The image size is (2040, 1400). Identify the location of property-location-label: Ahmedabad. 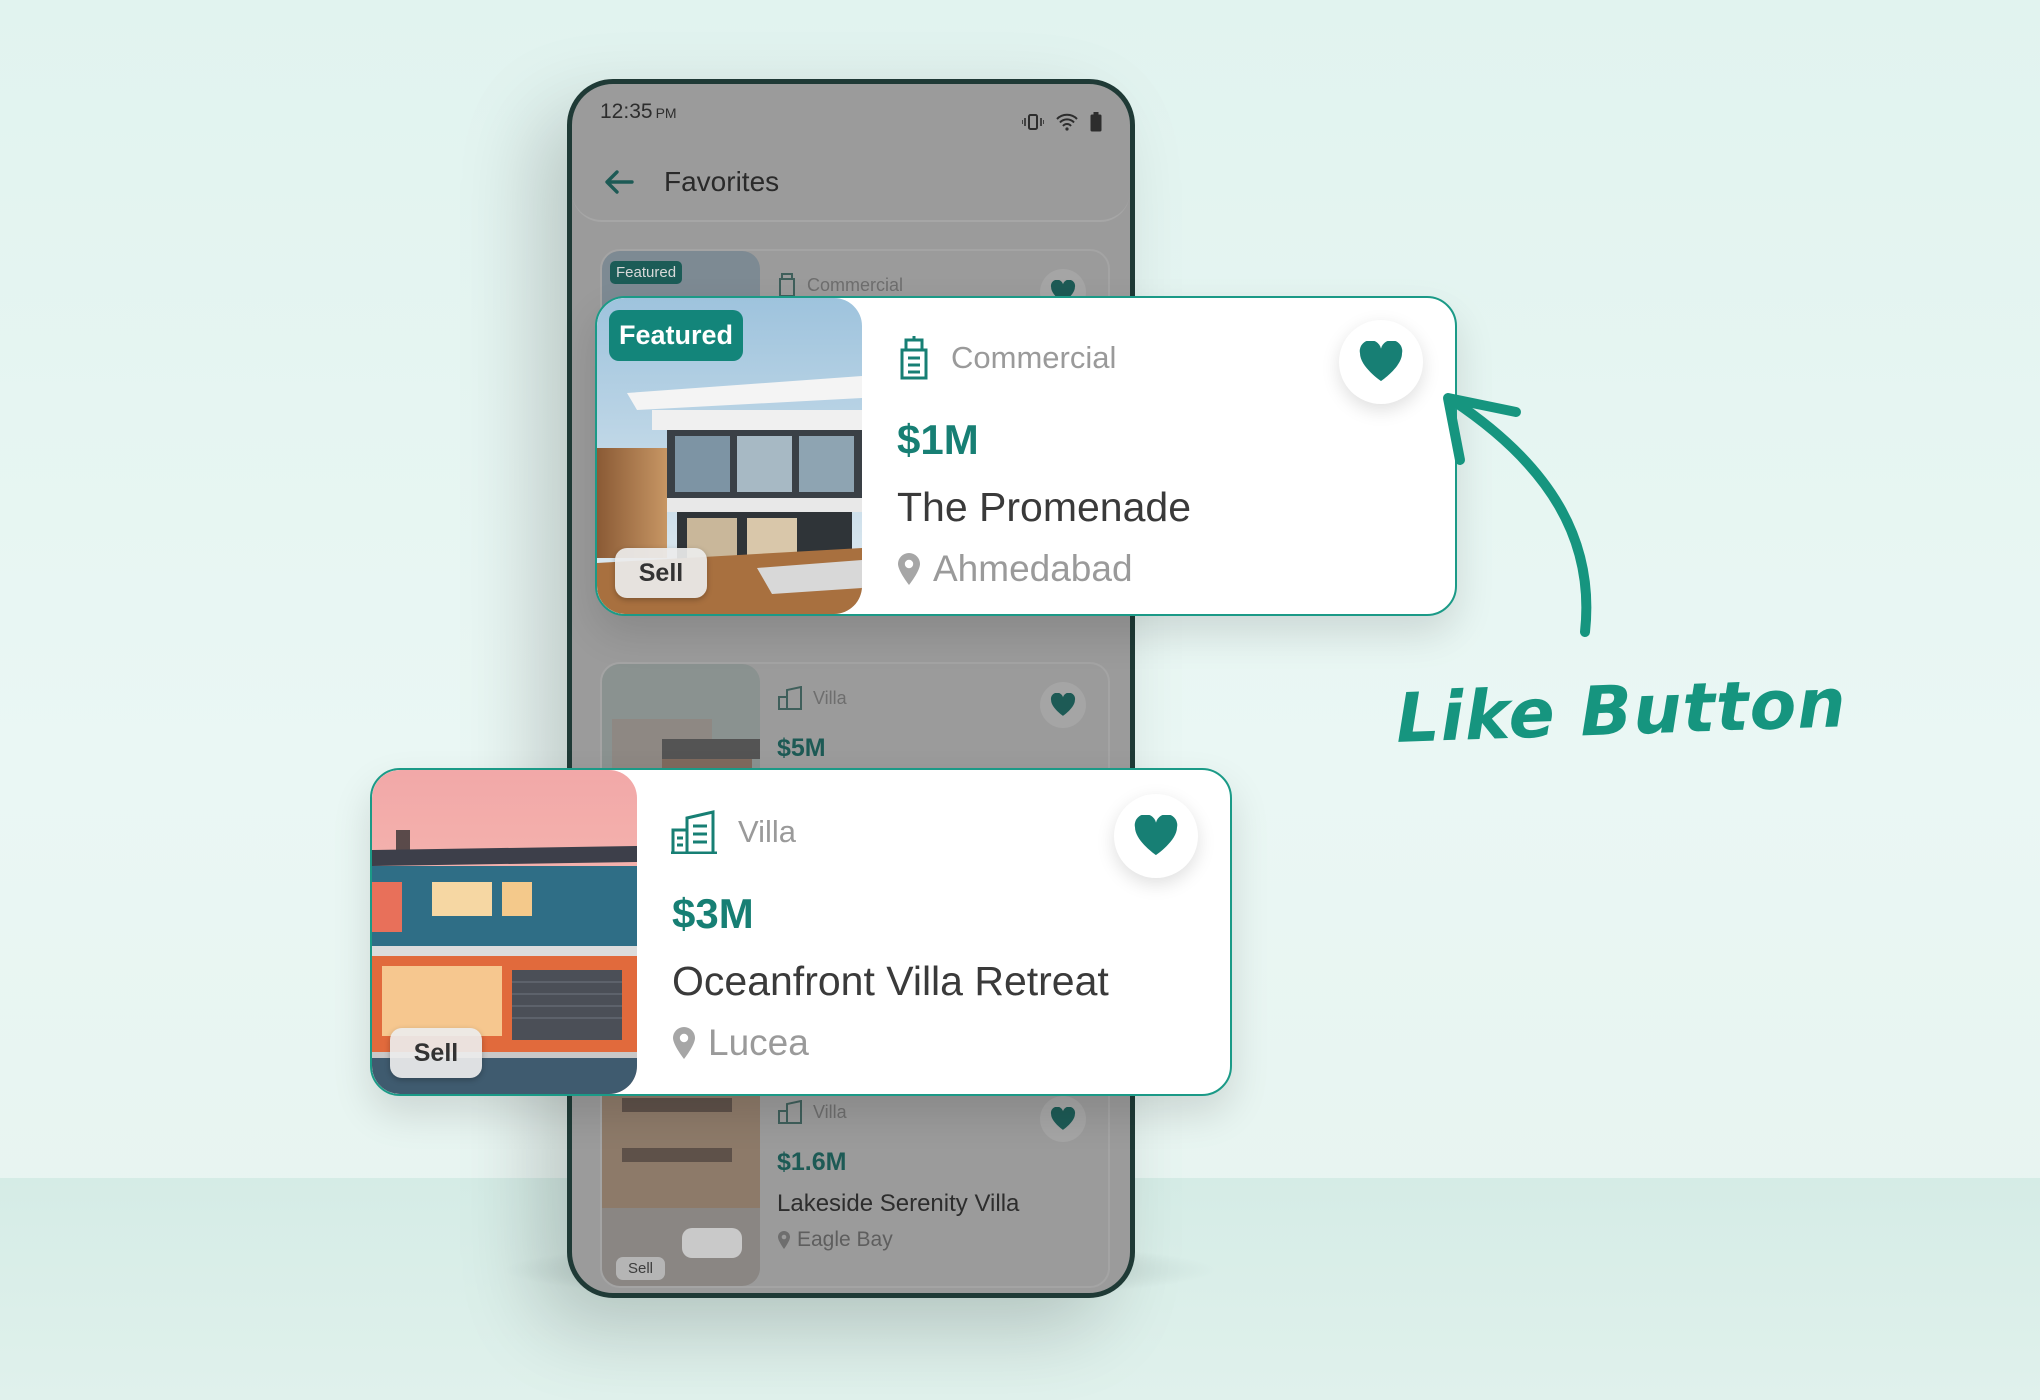
(1033, 568).